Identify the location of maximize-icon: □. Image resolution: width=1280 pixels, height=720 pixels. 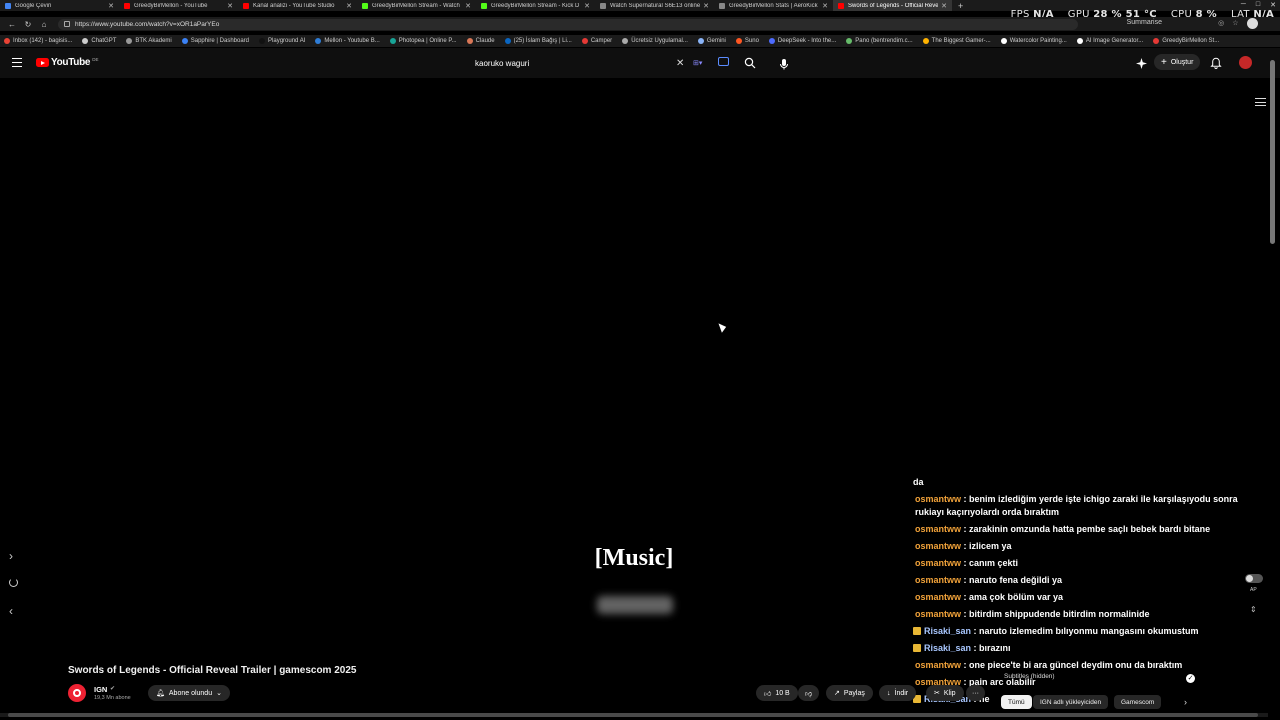
(1258, 4).